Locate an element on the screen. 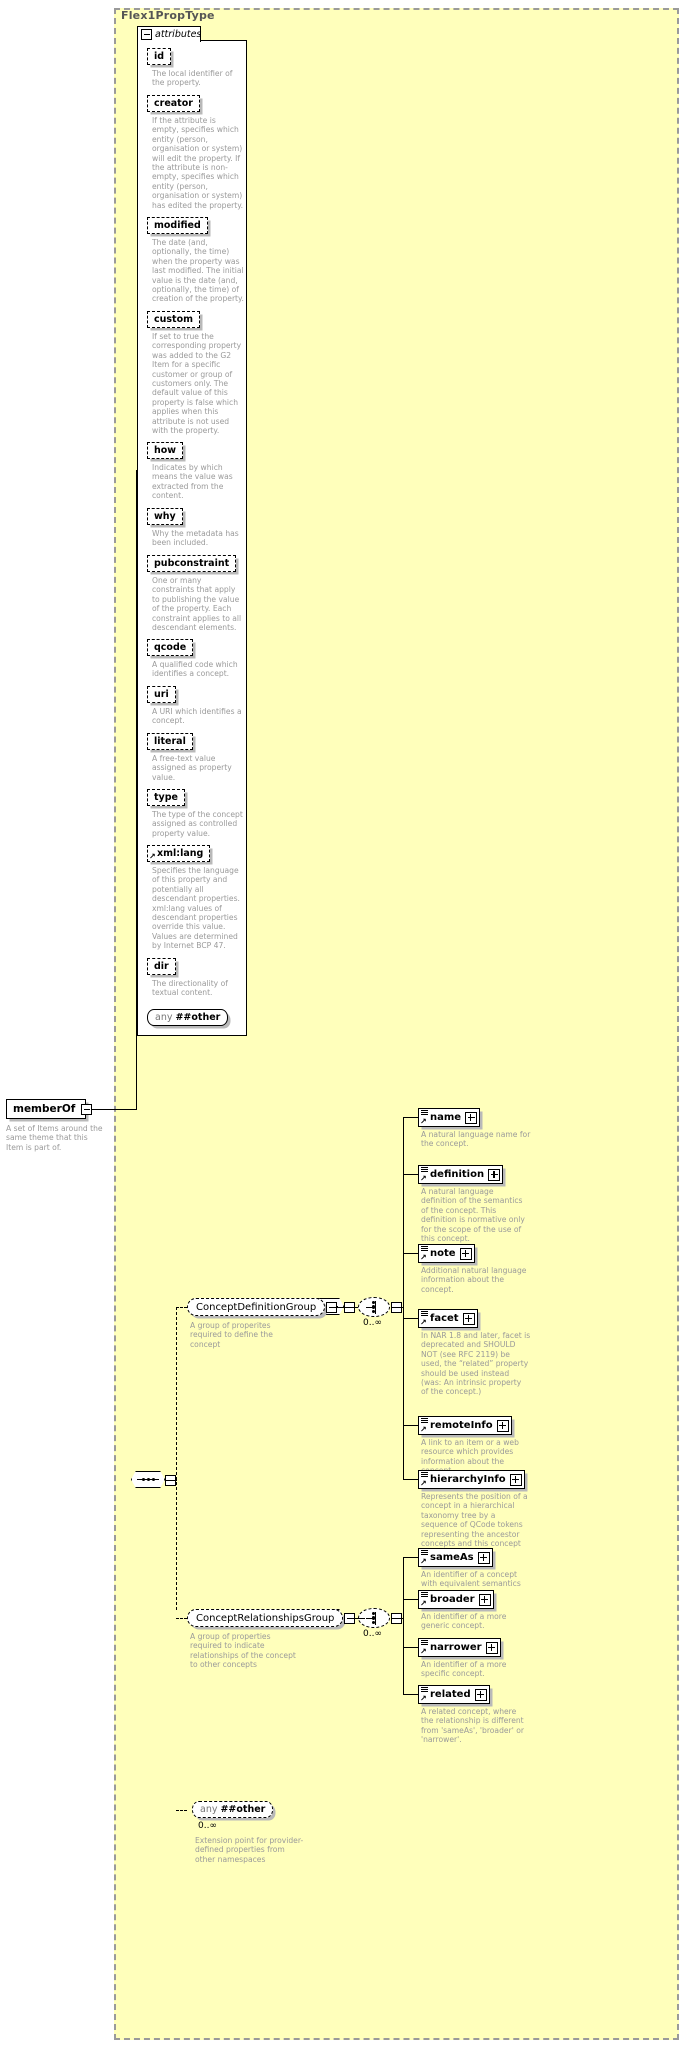 The image size is (687, 2048). attribute-id-label: id is located at coordinates (159, 56).